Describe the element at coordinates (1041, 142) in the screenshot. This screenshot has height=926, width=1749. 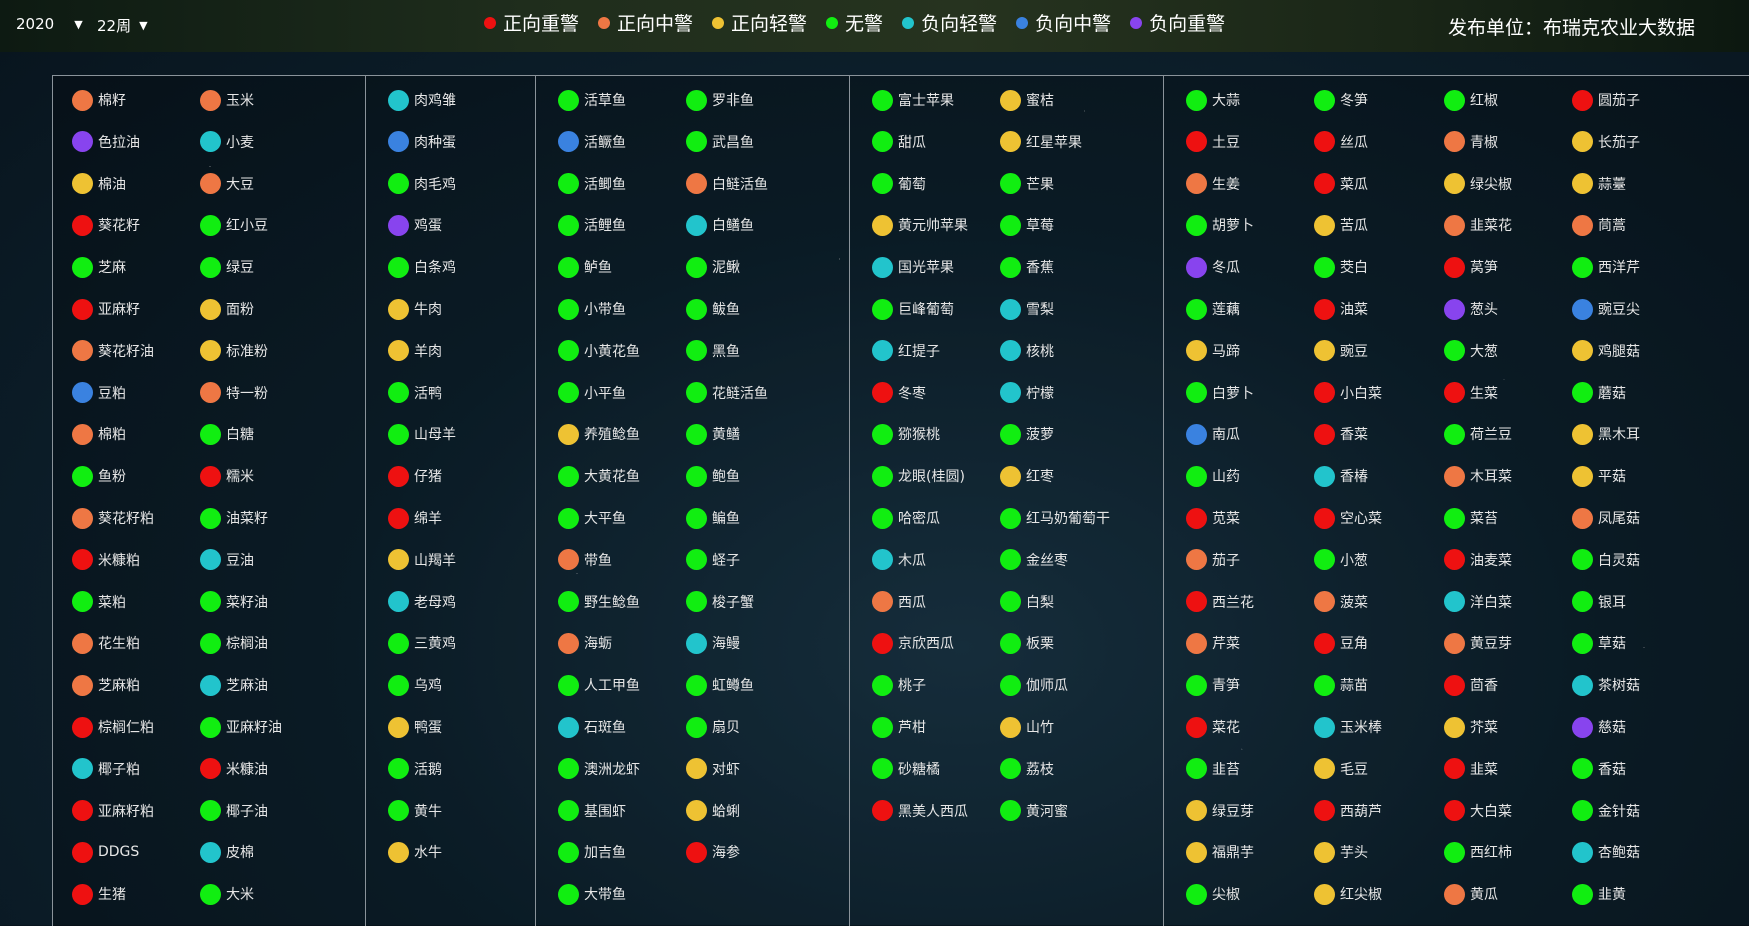
I see `commodity-item: 红星苹果` at that location.